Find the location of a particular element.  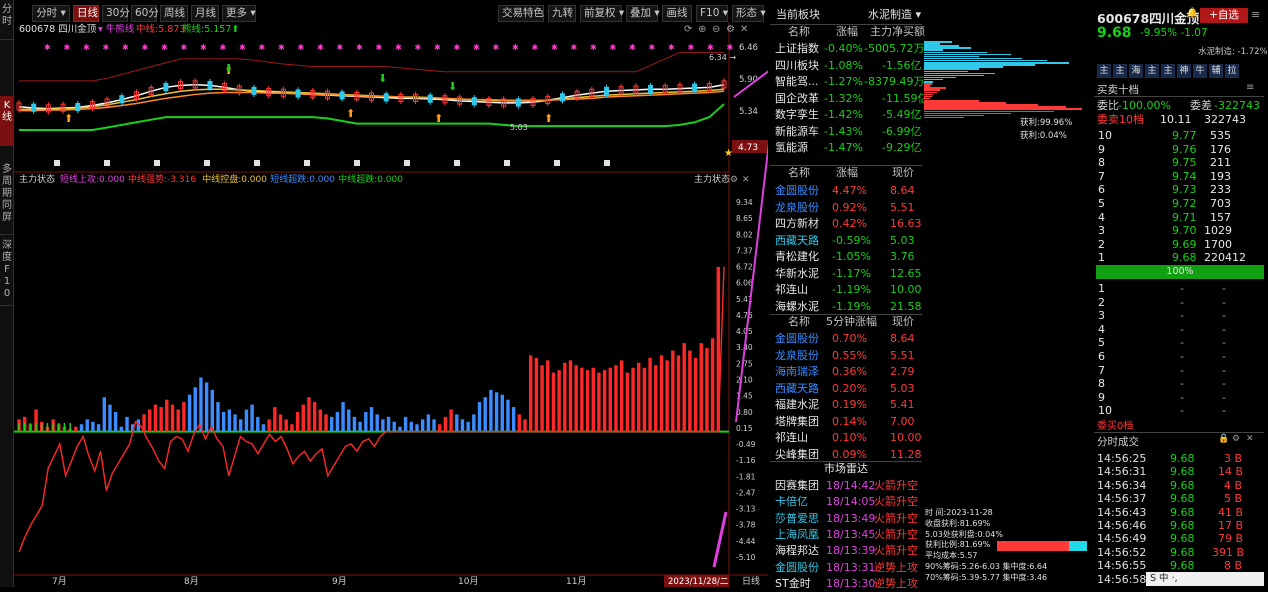

period-tab-5: 月线 is located at coordinates (205, 13).